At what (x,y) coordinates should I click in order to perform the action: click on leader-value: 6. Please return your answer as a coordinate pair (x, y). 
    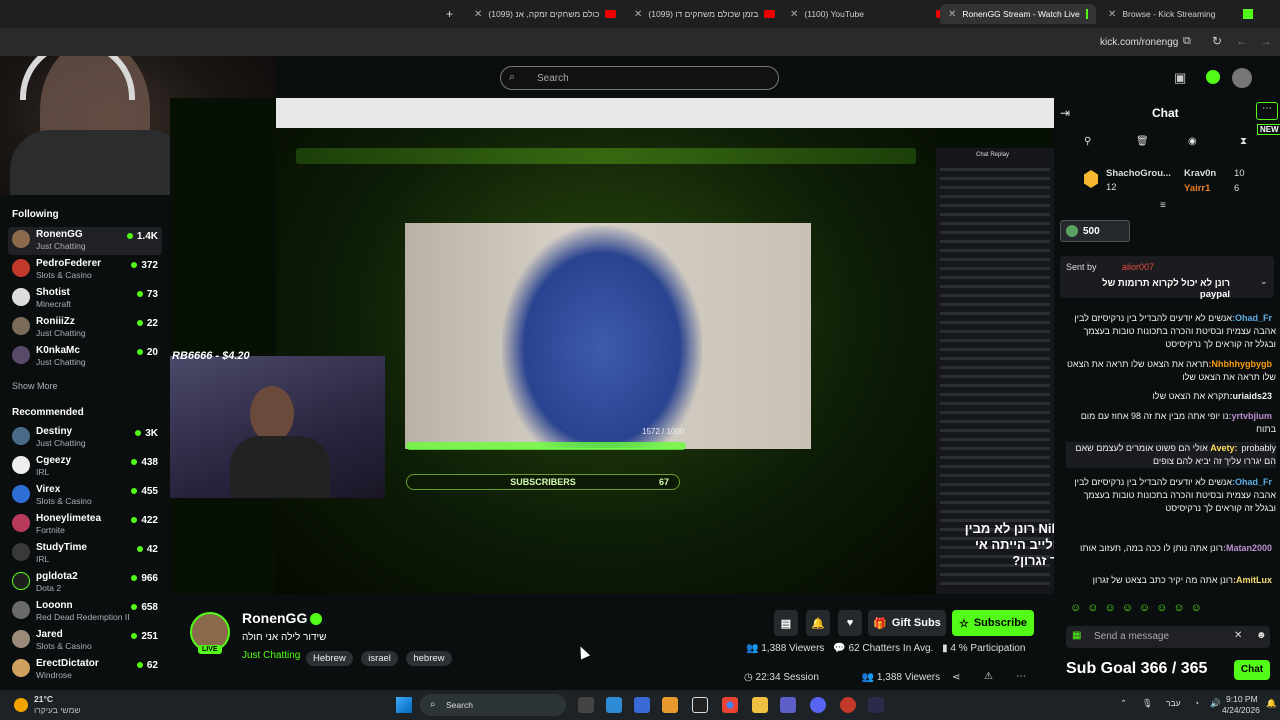
    Looking at the image, I should click on (1237, 188).